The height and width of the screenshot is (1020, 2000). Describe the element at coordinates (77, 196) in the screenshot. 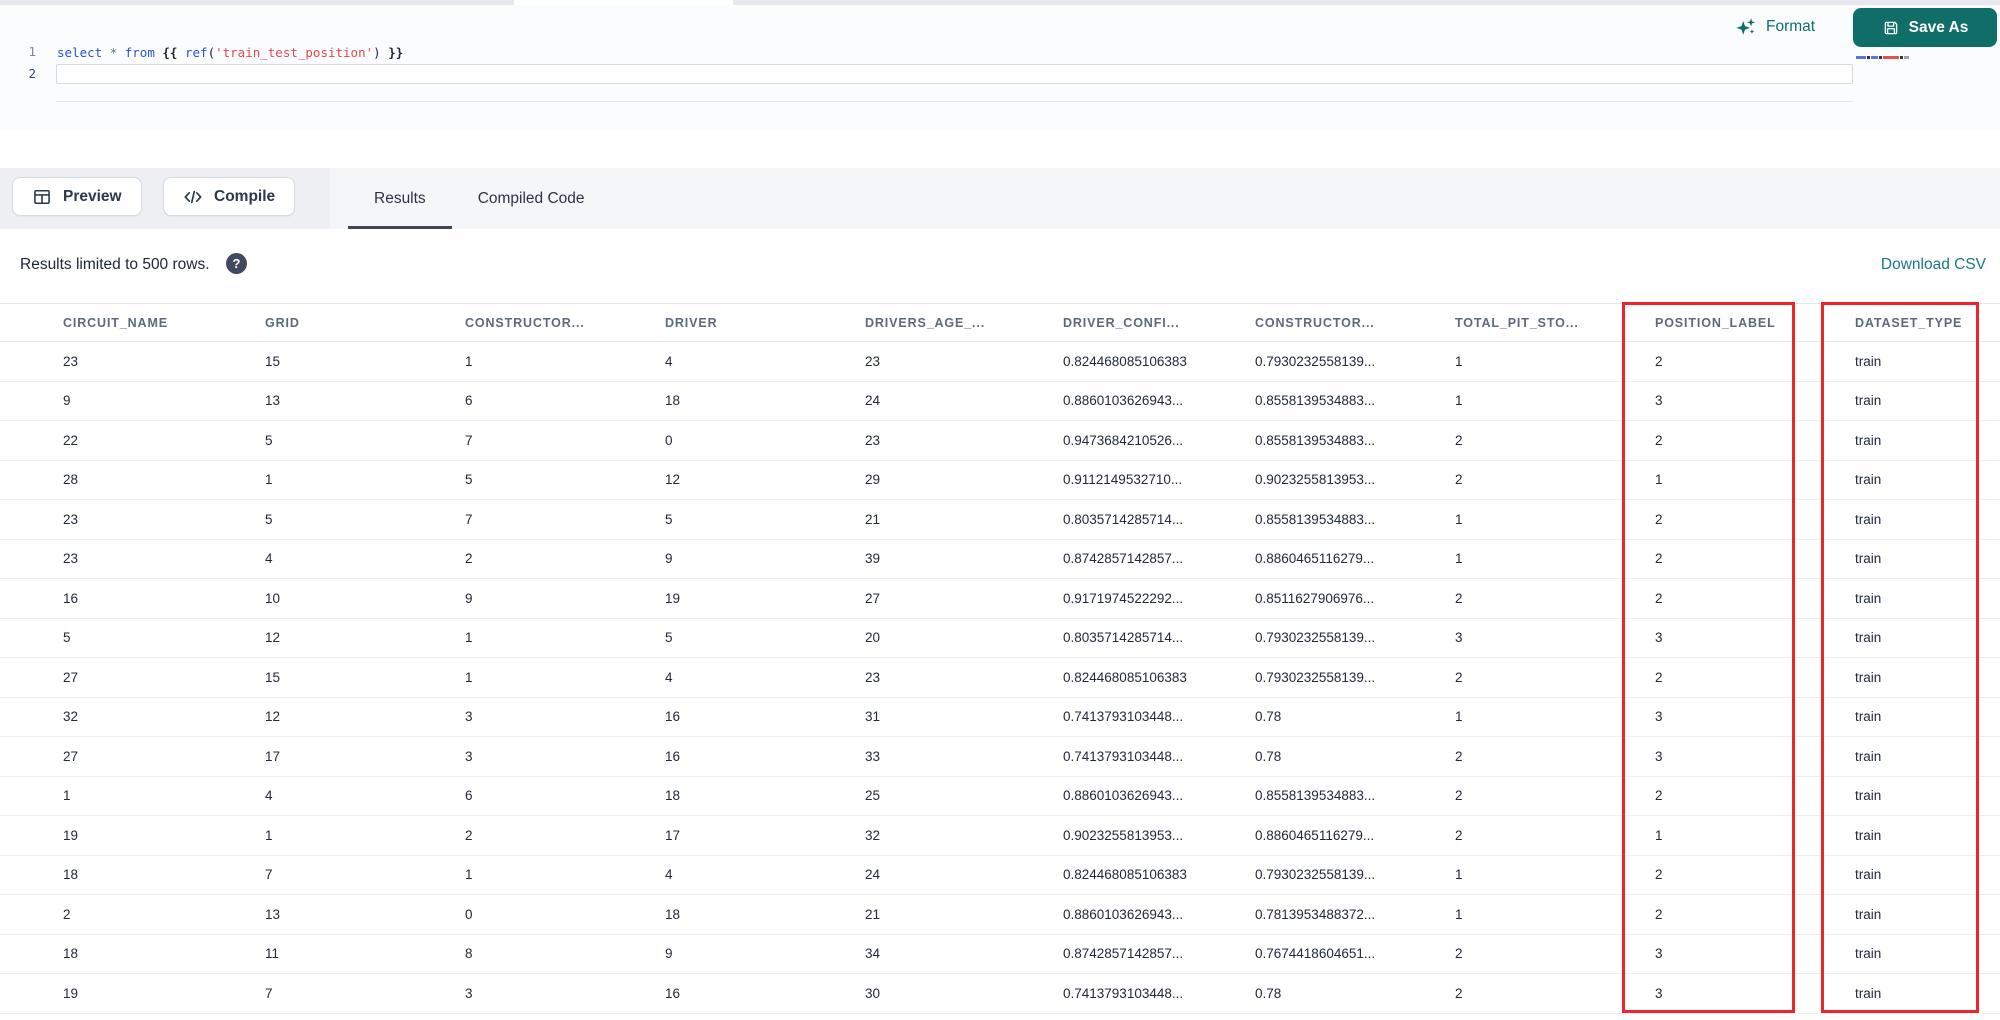

I see `preview-button: Preview` at that location.